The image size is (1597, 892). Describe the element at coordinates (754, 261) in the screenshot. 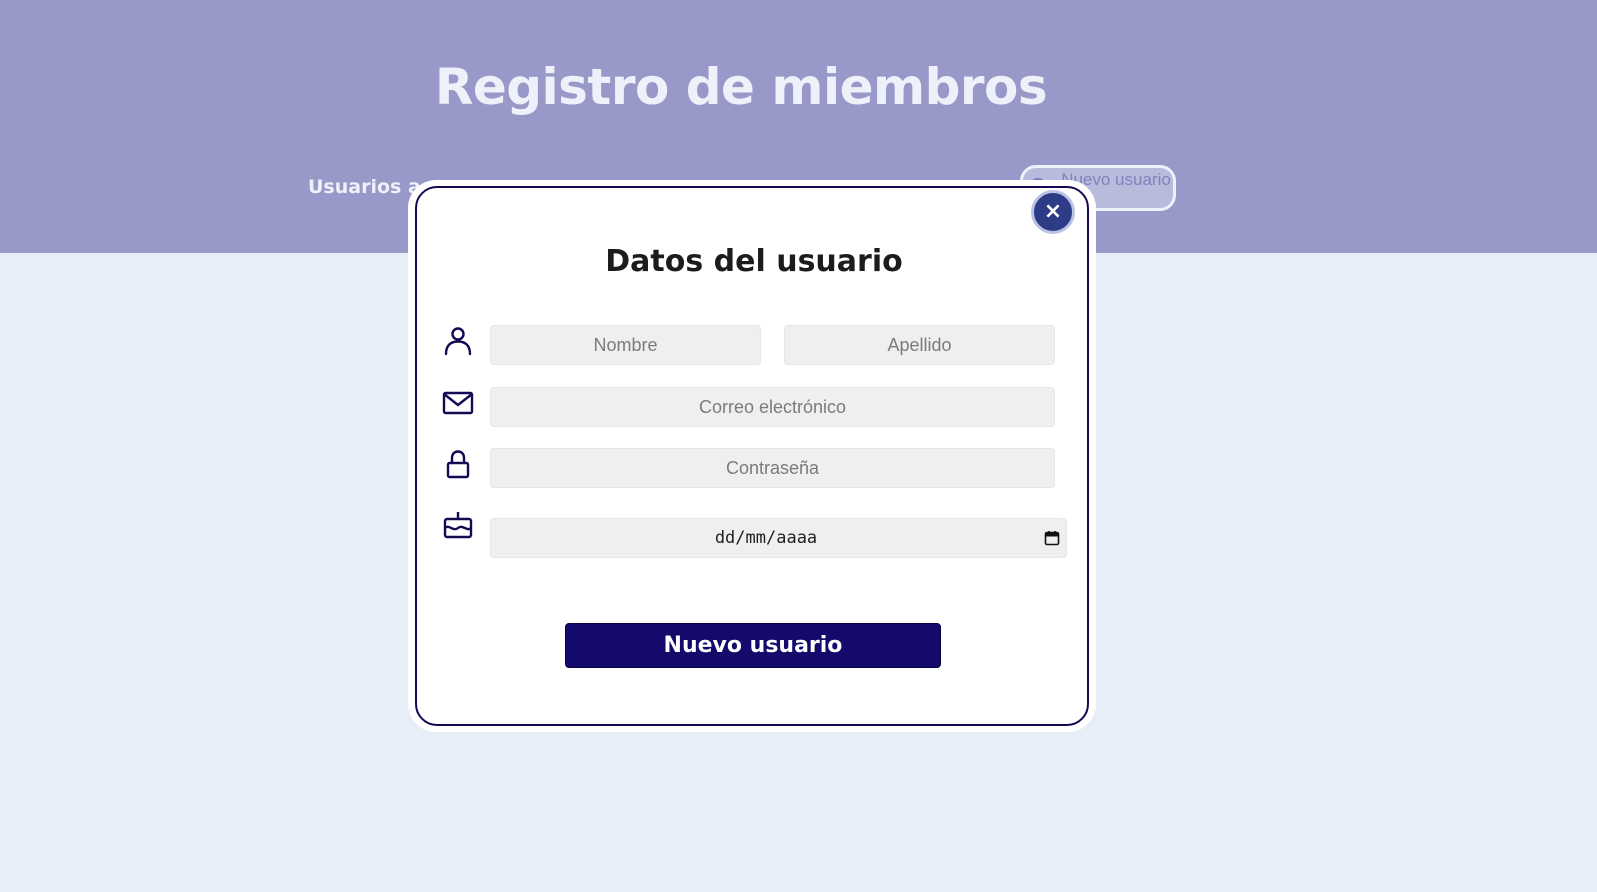

I see `modal-title: Datos del usuario` at that location.